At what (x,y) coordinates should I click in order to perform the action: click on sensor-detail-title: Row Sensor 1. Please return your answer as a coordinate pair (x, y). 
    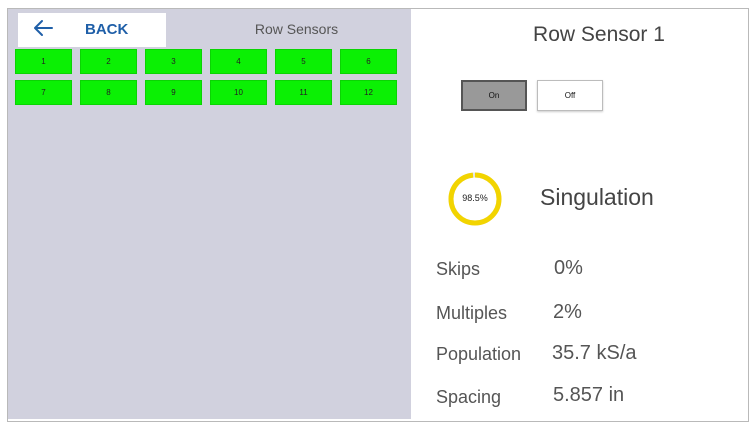
    Looking at the image, I should click on (599, 34).